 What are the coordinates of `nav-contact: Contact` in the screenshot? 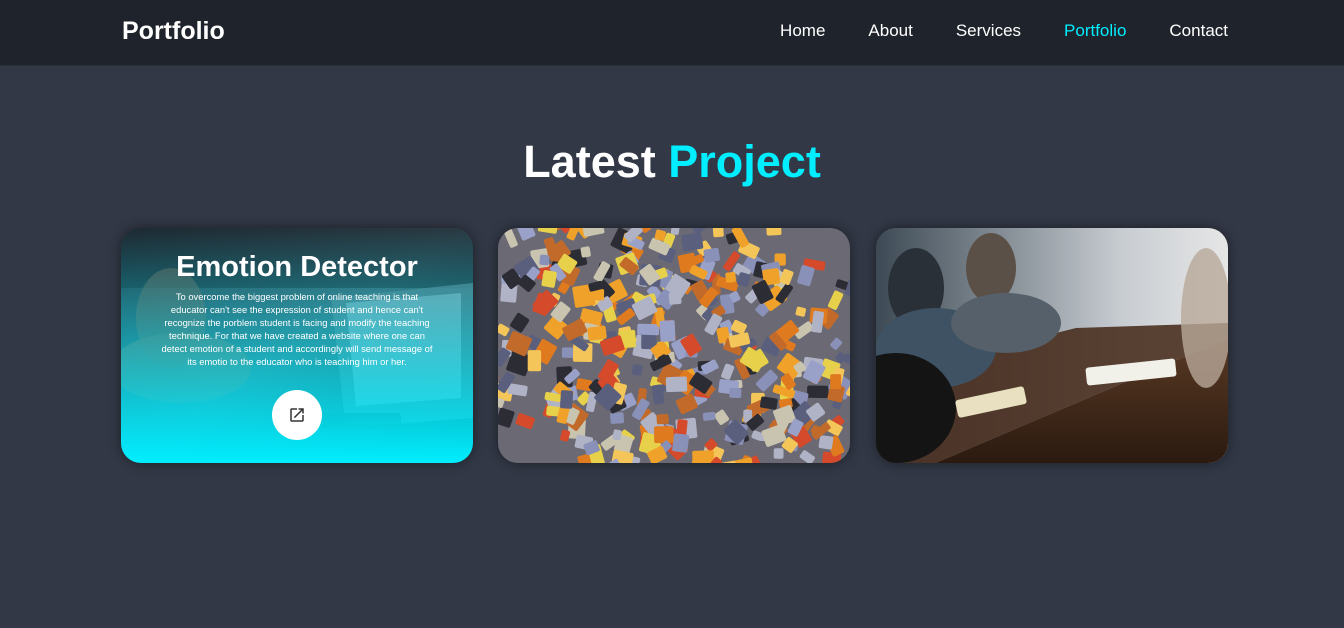 It's located at (1198, 31).